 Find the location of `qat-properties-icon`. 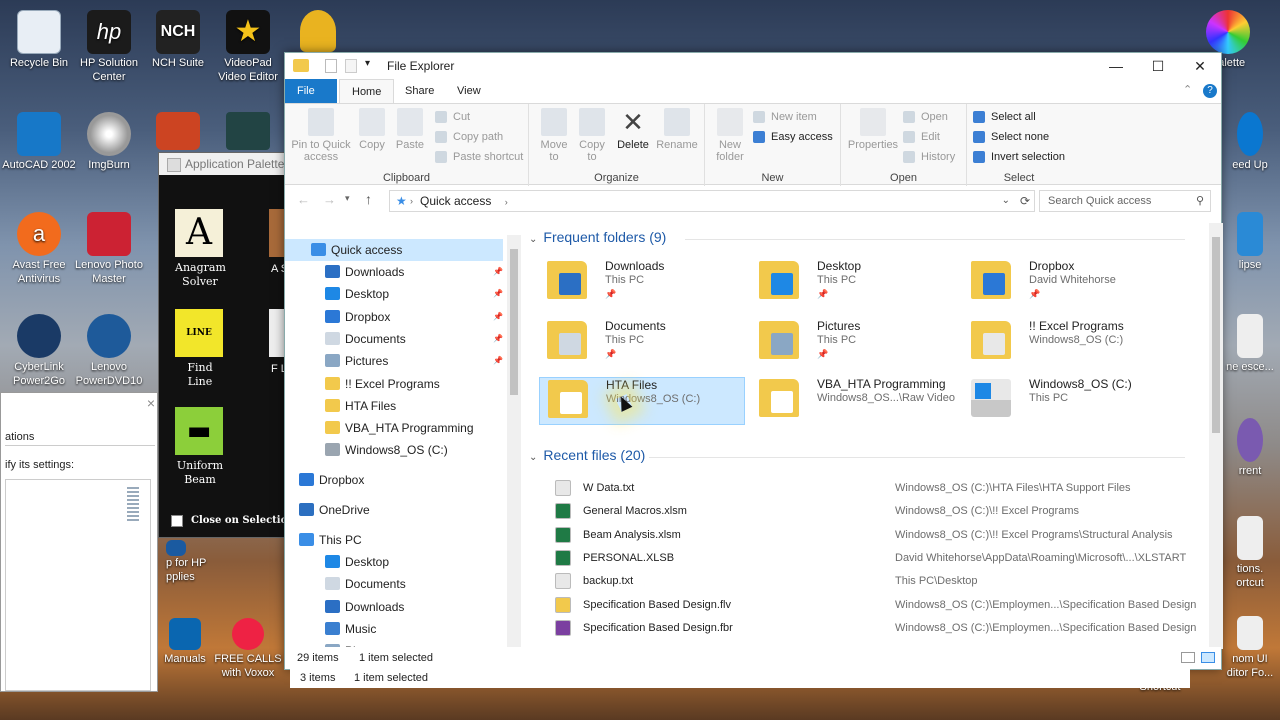

qat-properties-icon is located at coordinates (331, 66).